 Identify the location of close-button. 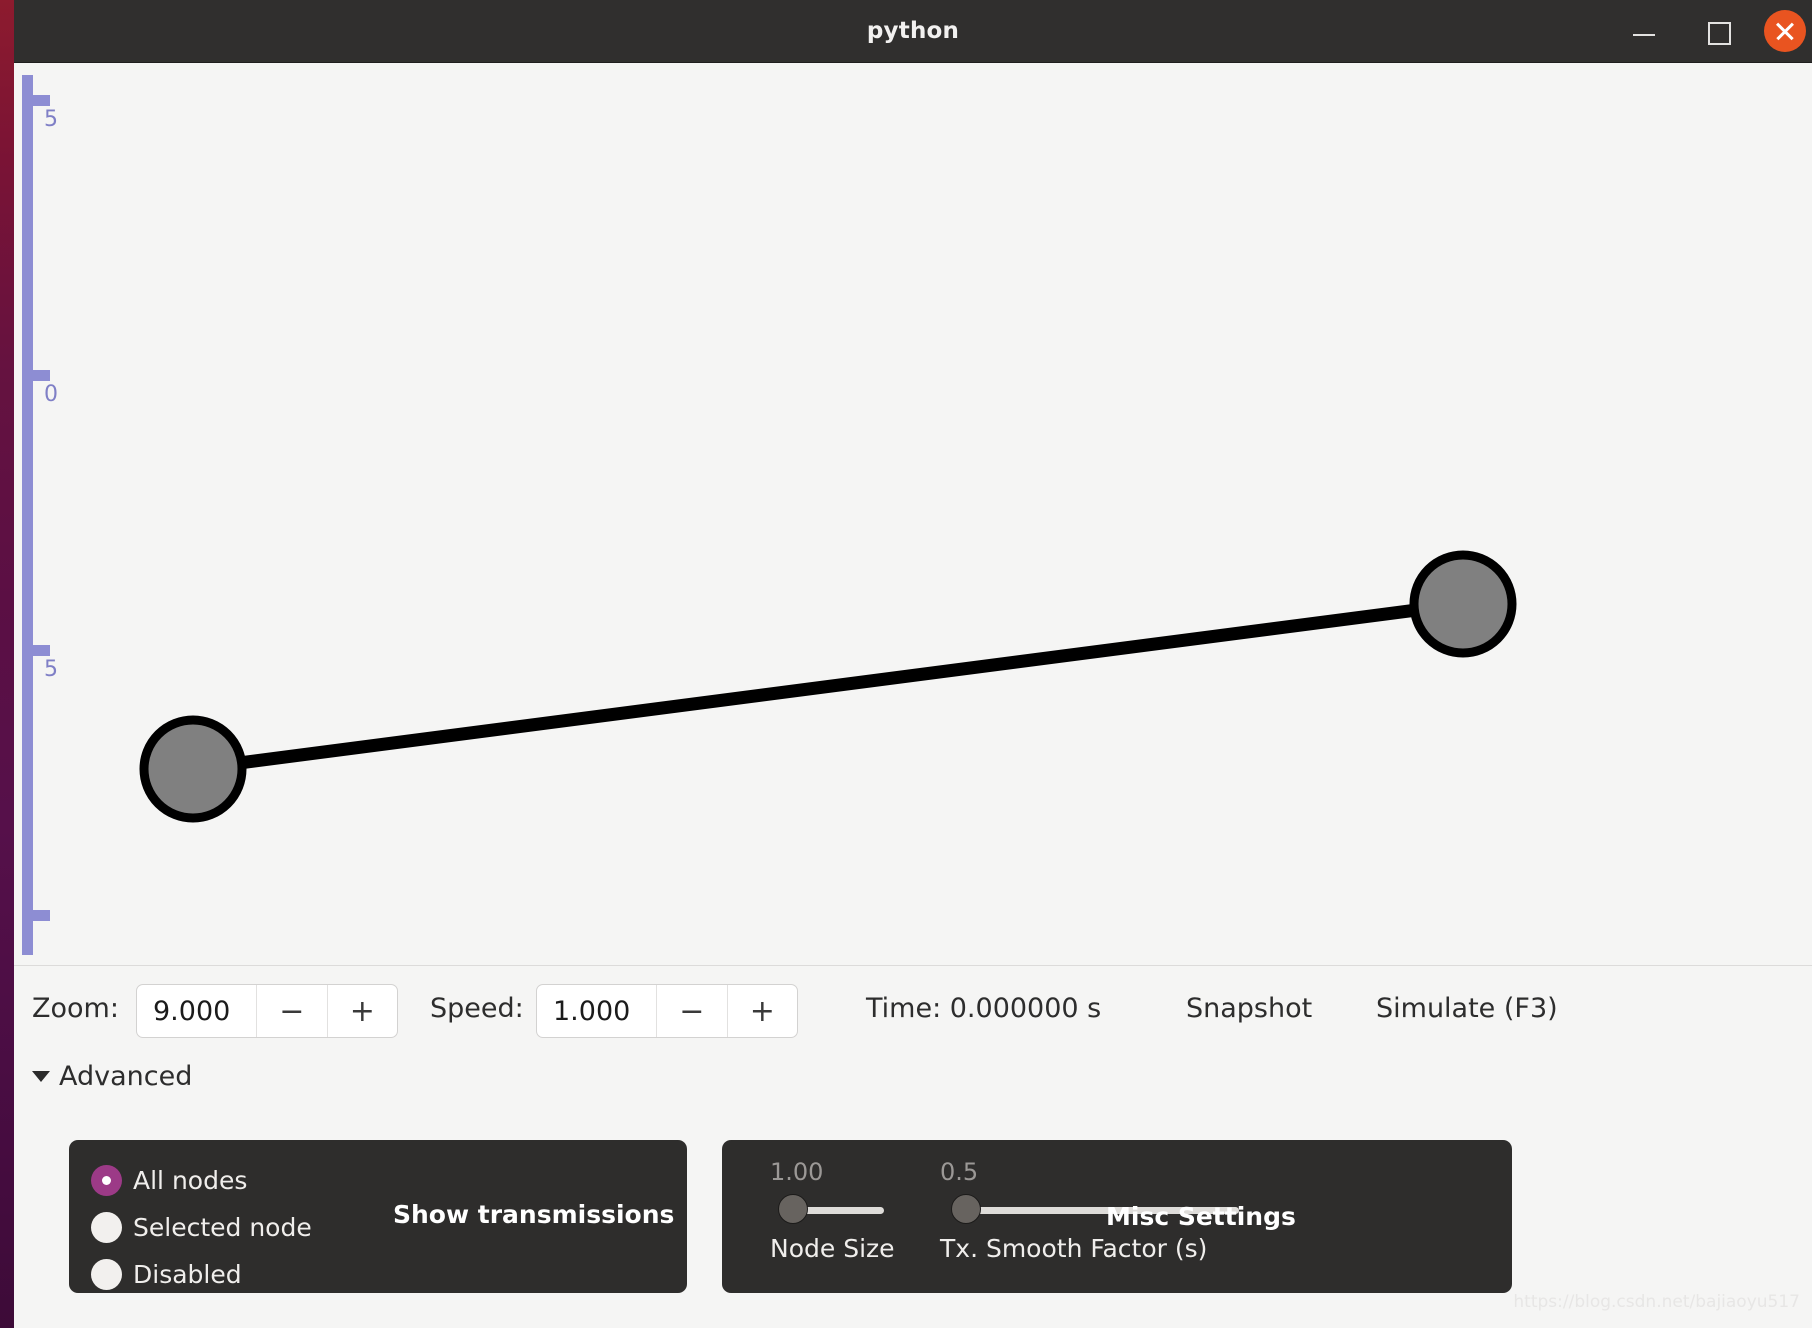
(1788, 31).